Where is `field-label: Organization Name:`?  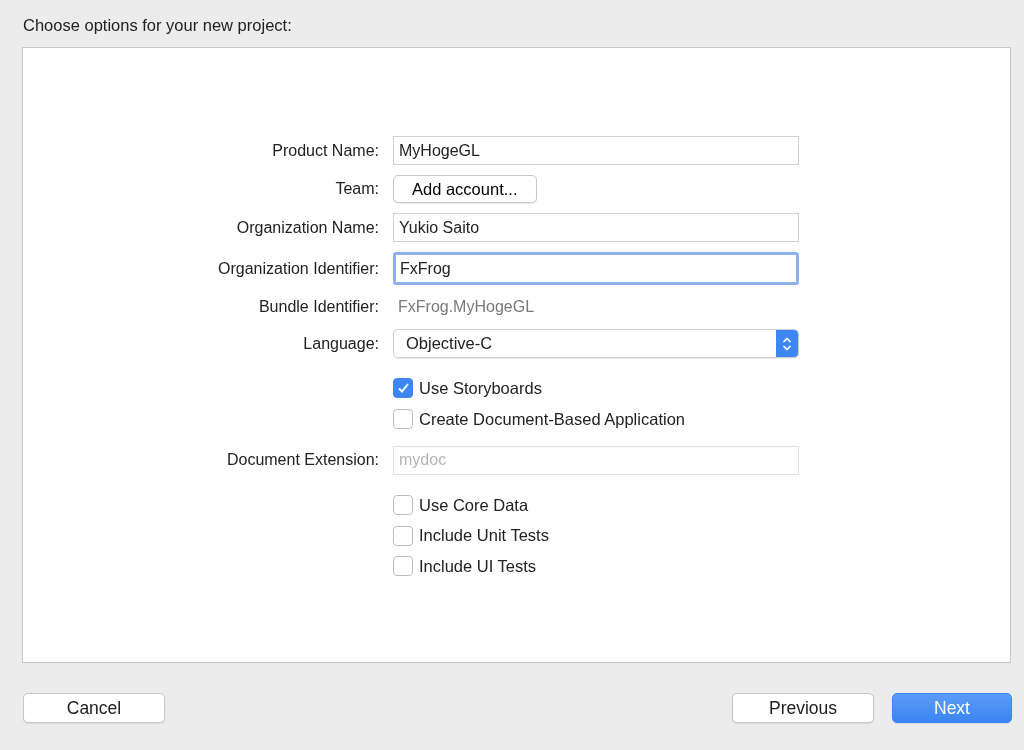
field-label: Organization Name: is located at coordinates (307, 227).